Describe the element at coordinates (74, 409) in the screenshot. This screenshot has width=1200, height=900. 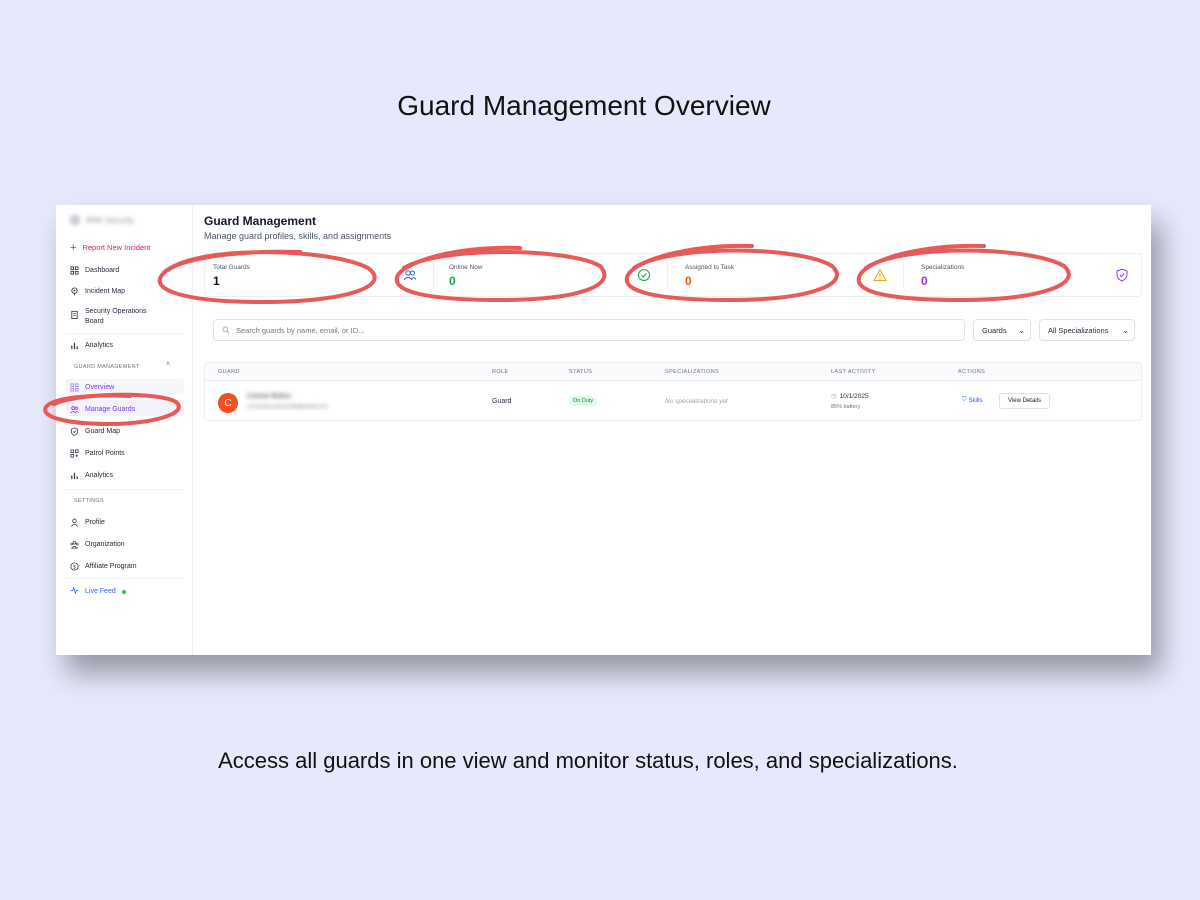
I see `users-icon` at that location.